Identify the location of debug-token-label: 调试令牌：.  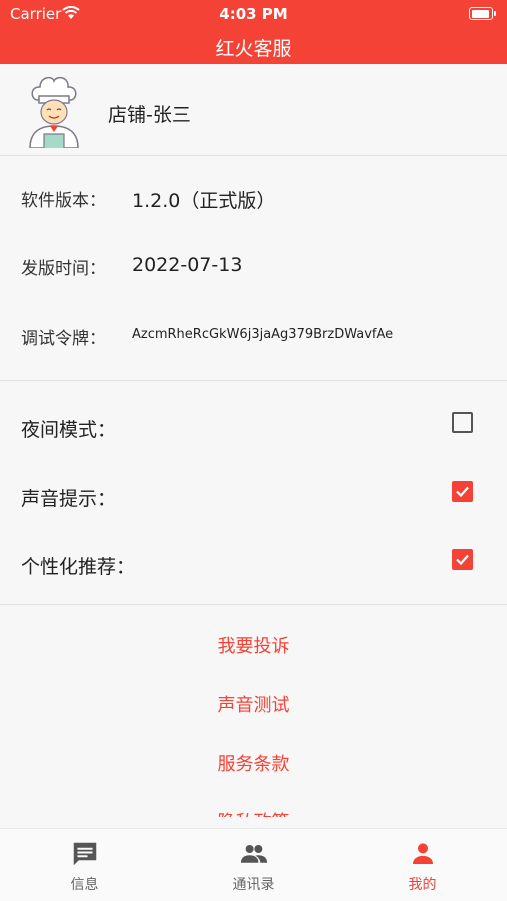
(63, 339).